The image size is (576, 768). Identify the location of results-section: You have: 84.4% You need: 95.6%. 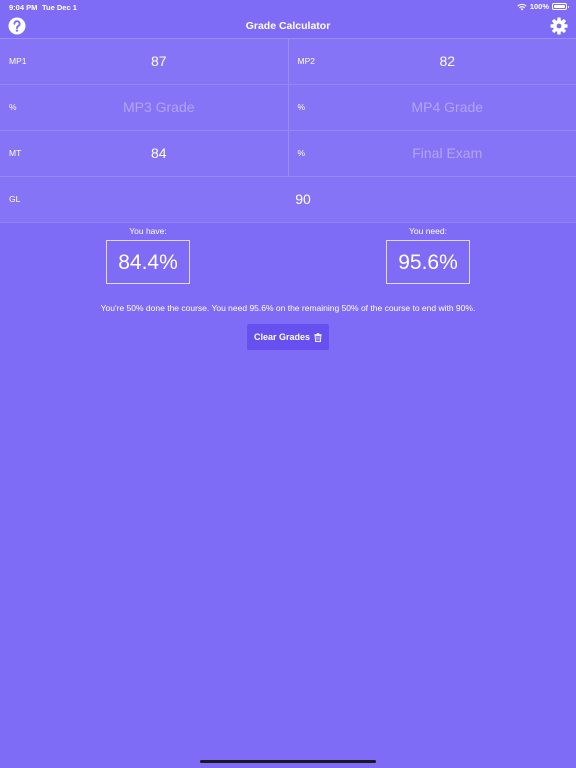
(288, 261).